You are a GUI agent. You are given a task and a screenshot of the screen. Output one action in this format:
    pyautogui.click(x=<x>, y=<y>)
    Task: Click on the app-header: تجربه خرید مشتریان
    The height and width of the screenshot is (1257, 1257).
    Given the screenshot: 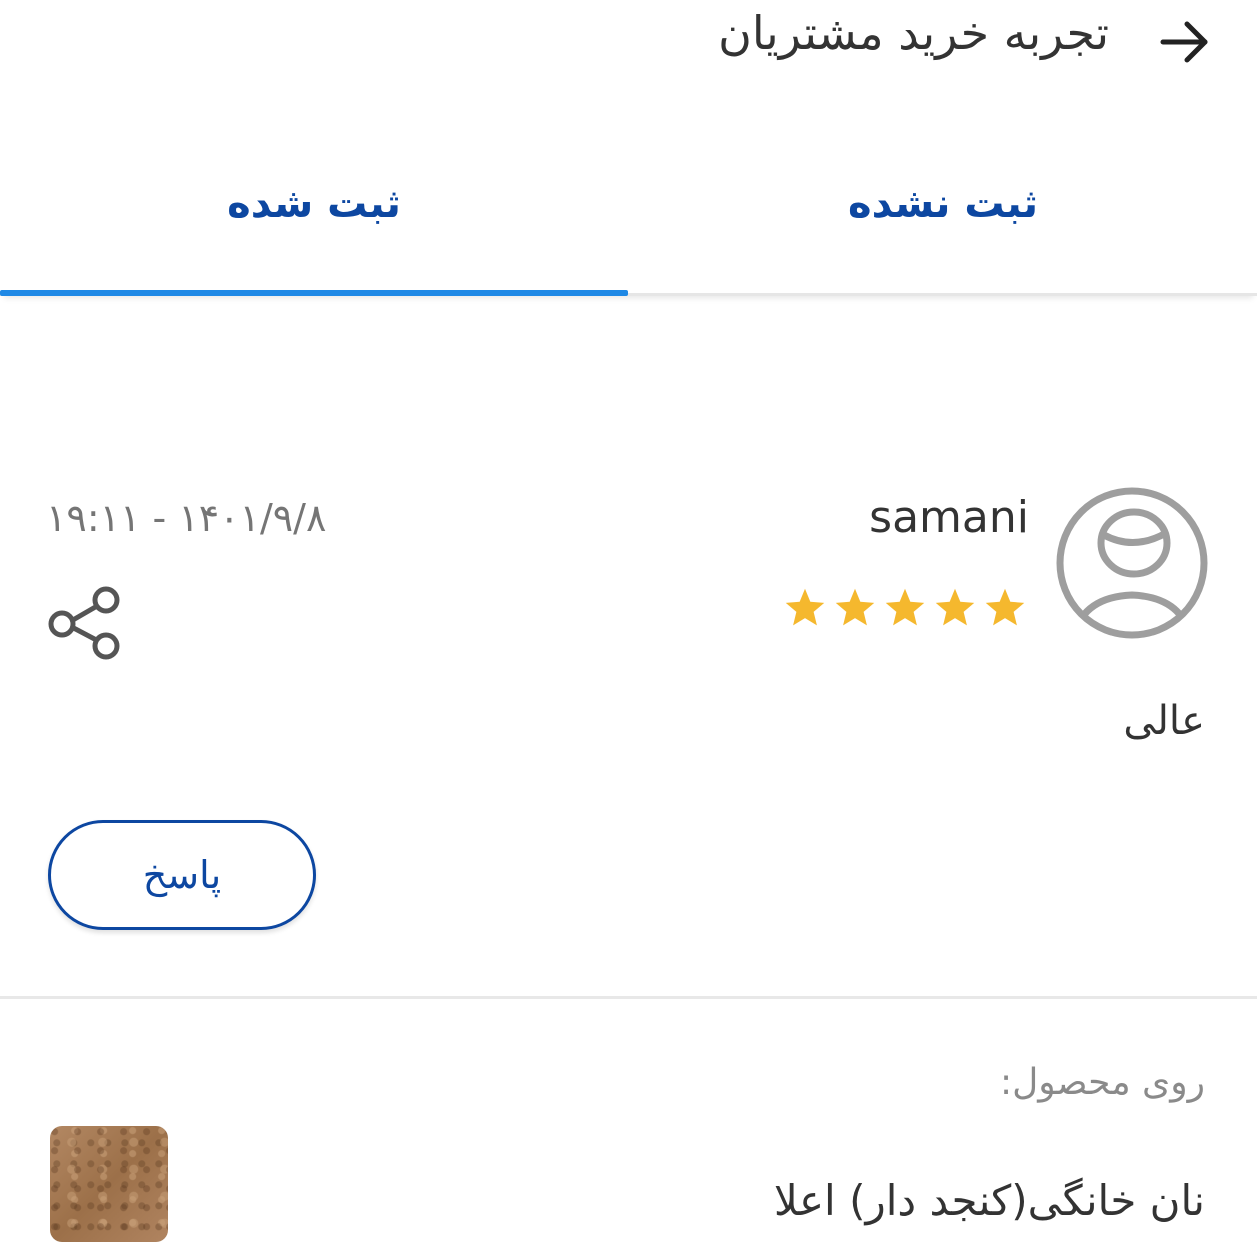 What is the action you would take?
    pyautogui.click(x=628, y=60)
    